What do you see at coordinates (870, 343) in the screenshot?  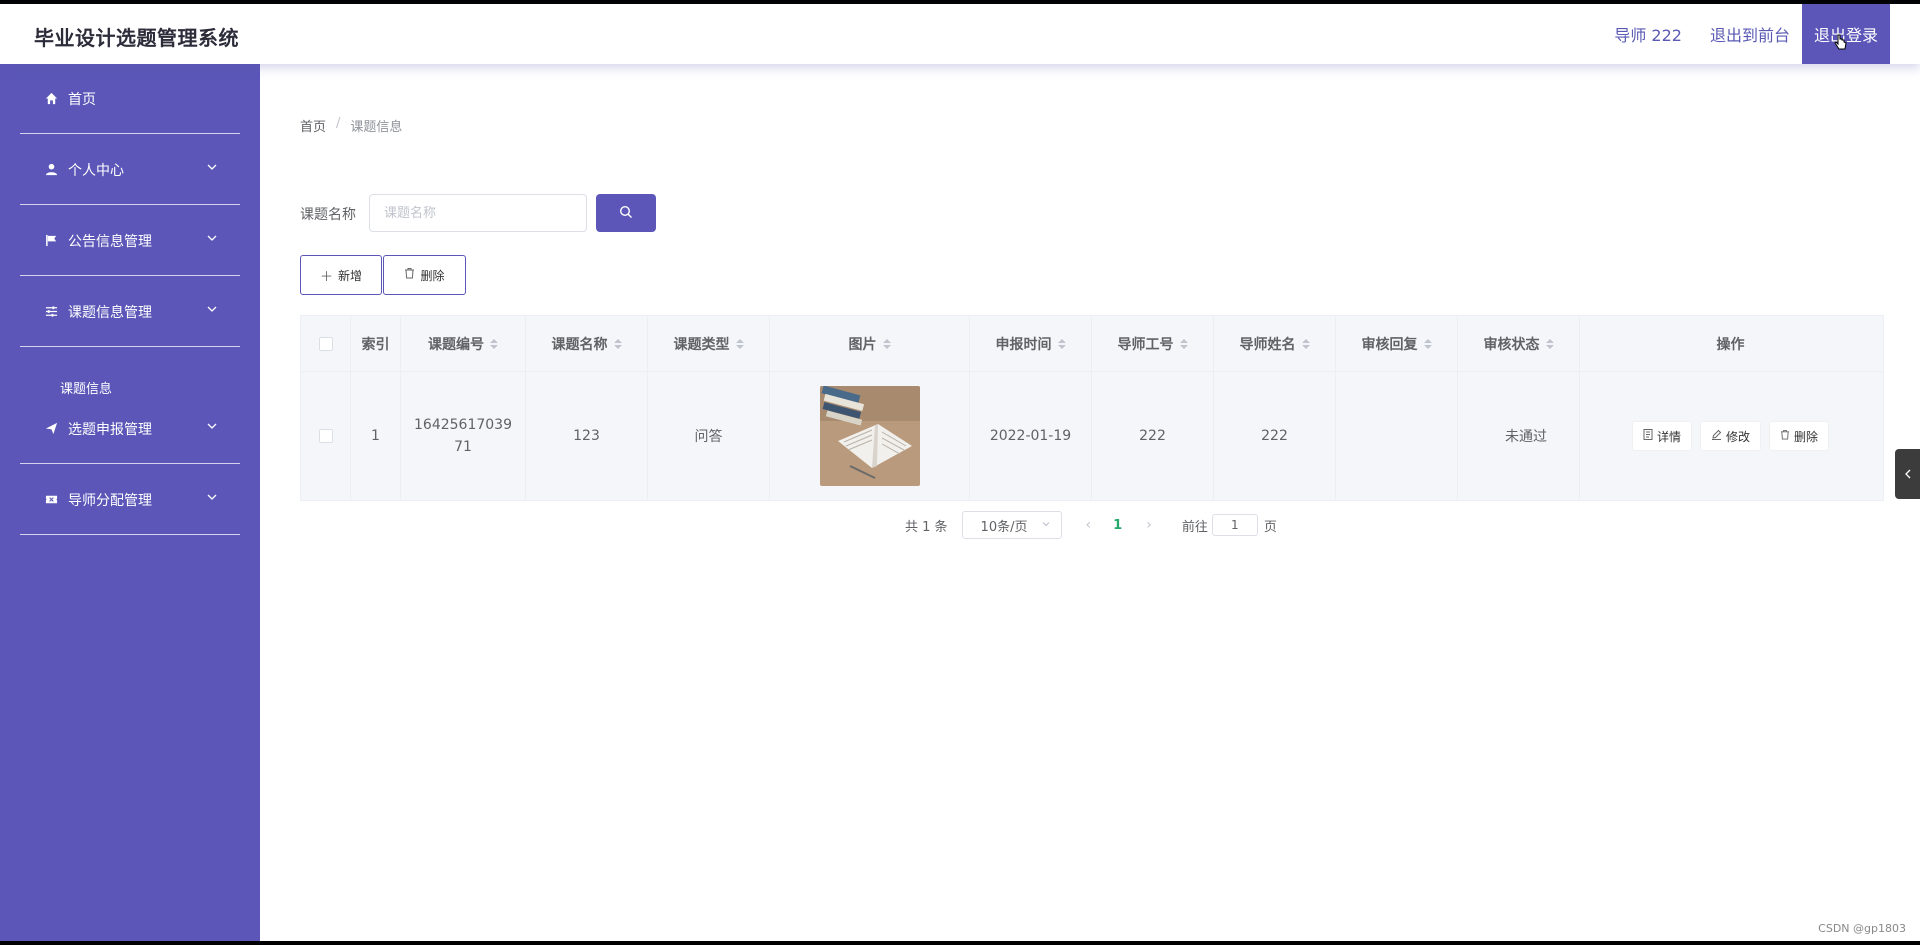 I see `col-image: 图片` at bounding box center [870, 343].